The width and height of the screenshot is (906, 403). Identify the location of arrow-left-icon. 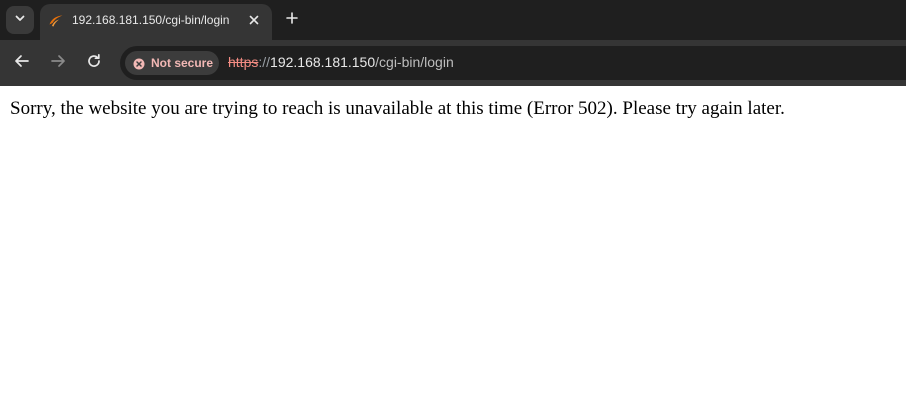
(22, 63).